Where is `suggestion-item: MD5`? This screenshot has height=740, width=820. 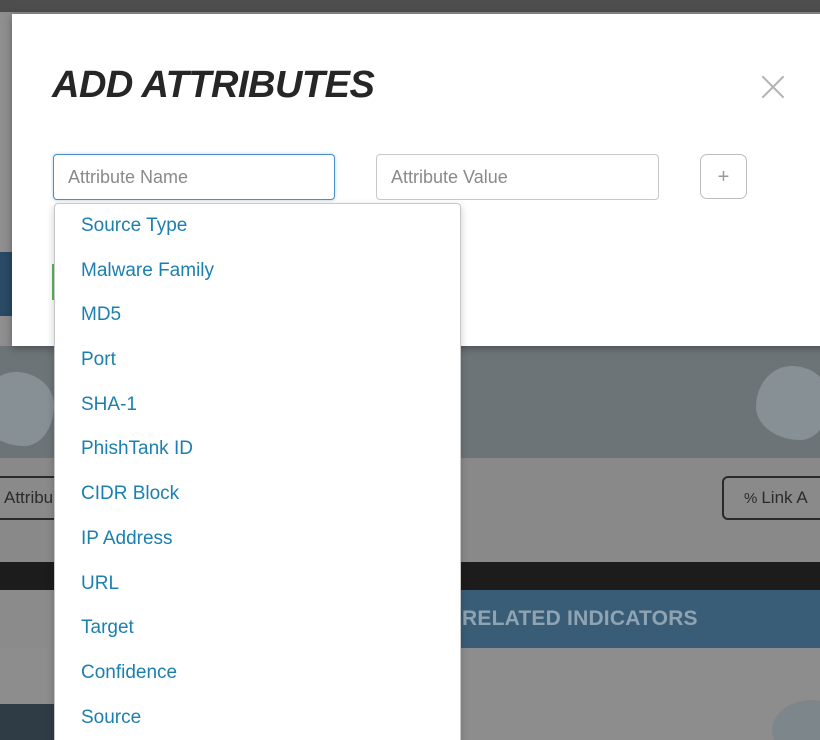
suggestion-item: MD5 is located at coordinates (257, 315).